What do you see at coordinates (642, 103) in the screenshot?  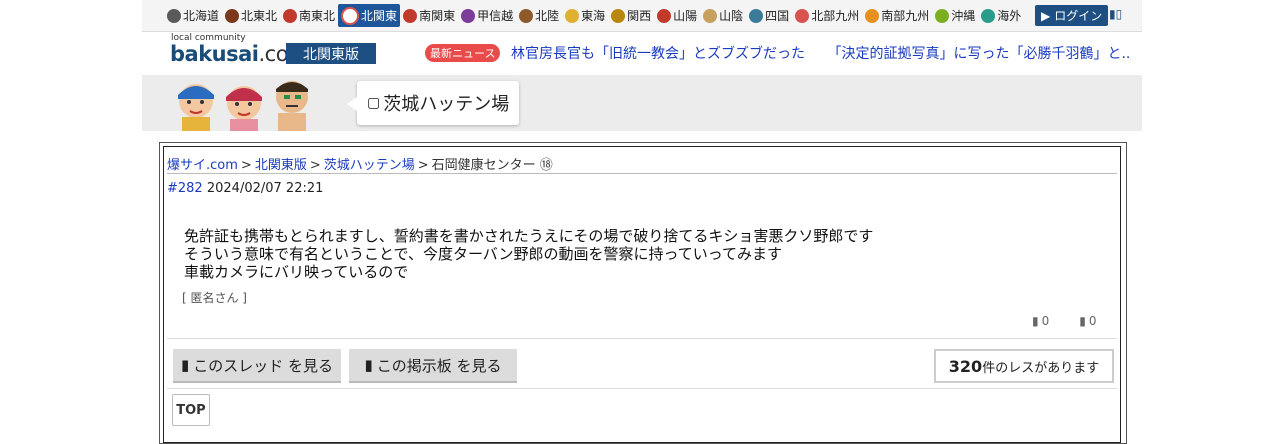 I see `board-banner: ▢ 茨城ハッテン場` at bounding box center [642, 103].